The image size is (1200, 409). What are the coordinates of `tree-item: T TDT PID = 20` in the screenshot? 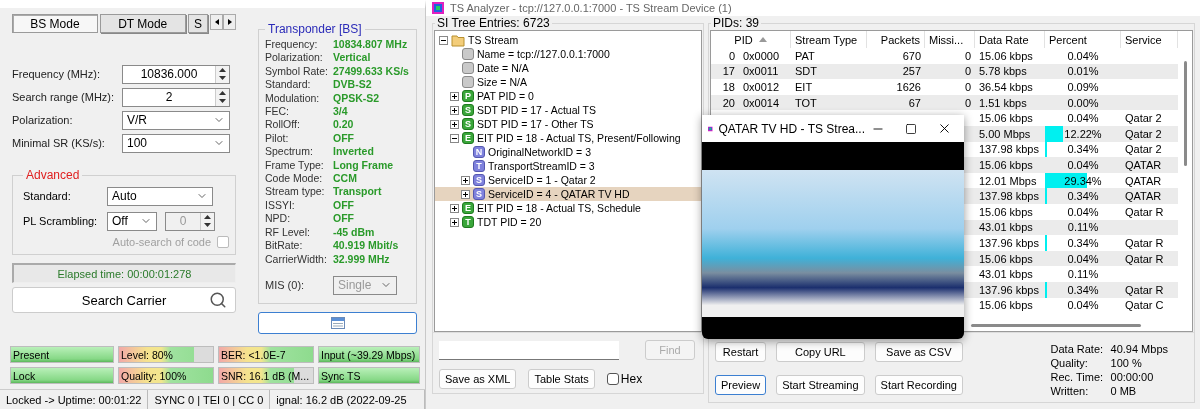 It's located at (568, 222).